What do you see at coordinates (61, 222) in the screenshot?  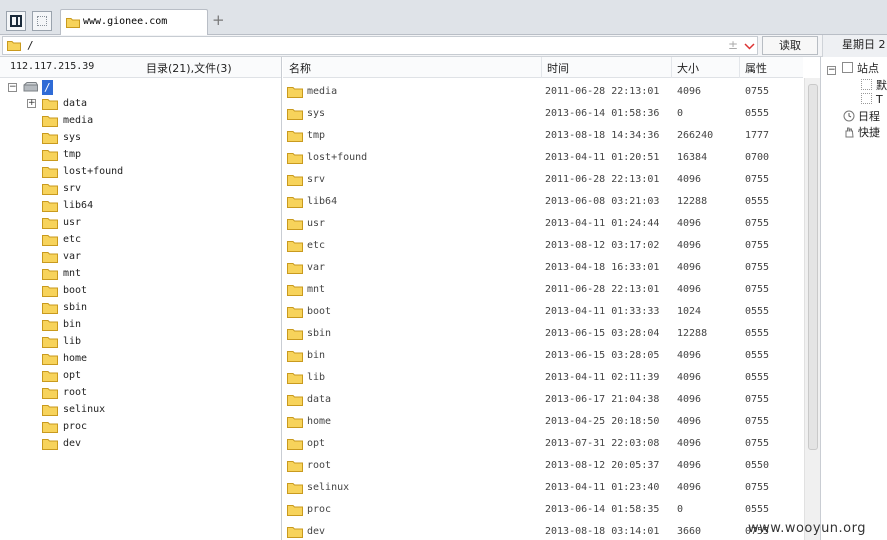 I see `tree-item: usr` at bounding box center [61, 222].